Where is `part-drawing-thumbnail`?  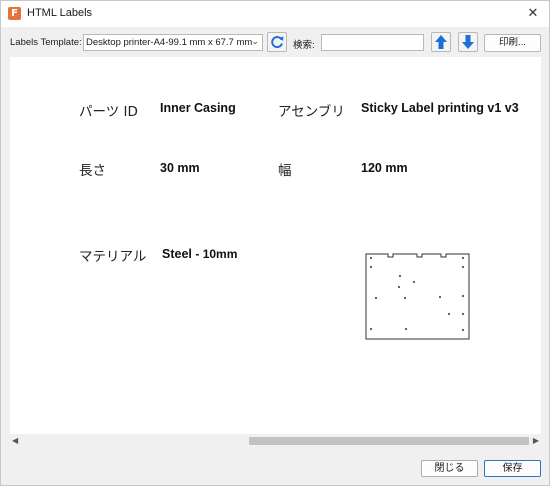 part-drawing-thumbnail is located at coordinates (417, 296).